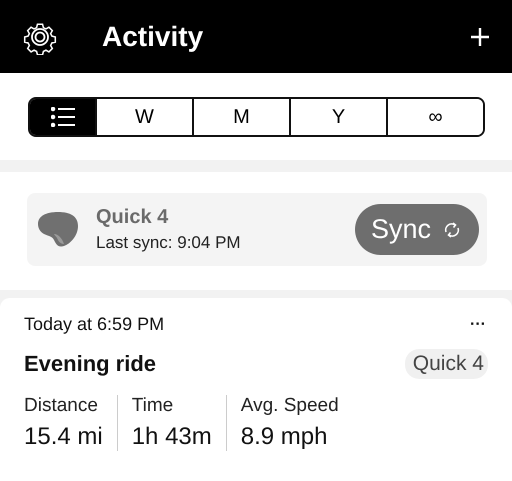 The height and width of the screenshot is (481, 512). I want to click on stat-value: 8.9 mph, so click(284, 437).